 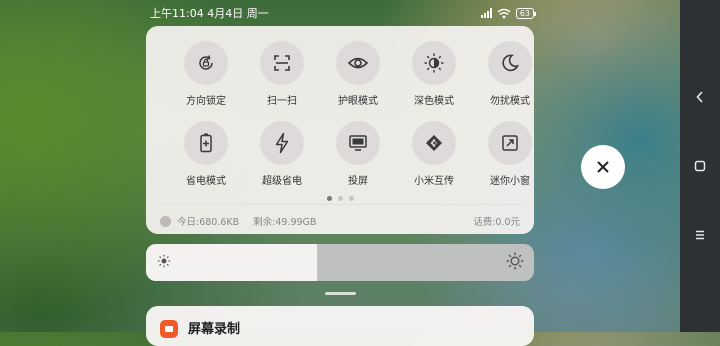 I want to click on toggle-label: 迷你小窗, so click(x=510, y=181).